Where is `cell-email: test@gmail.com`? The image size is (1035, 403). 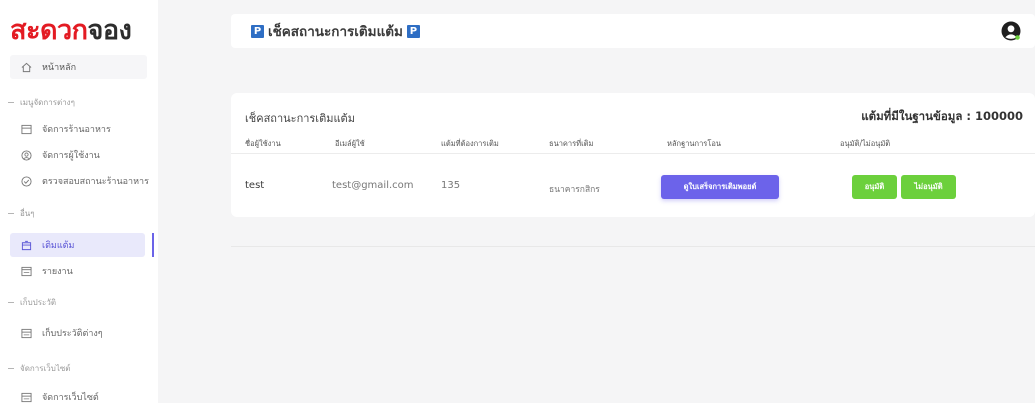 cell-email: test@gmail.com is located at coordinates (373, 185).